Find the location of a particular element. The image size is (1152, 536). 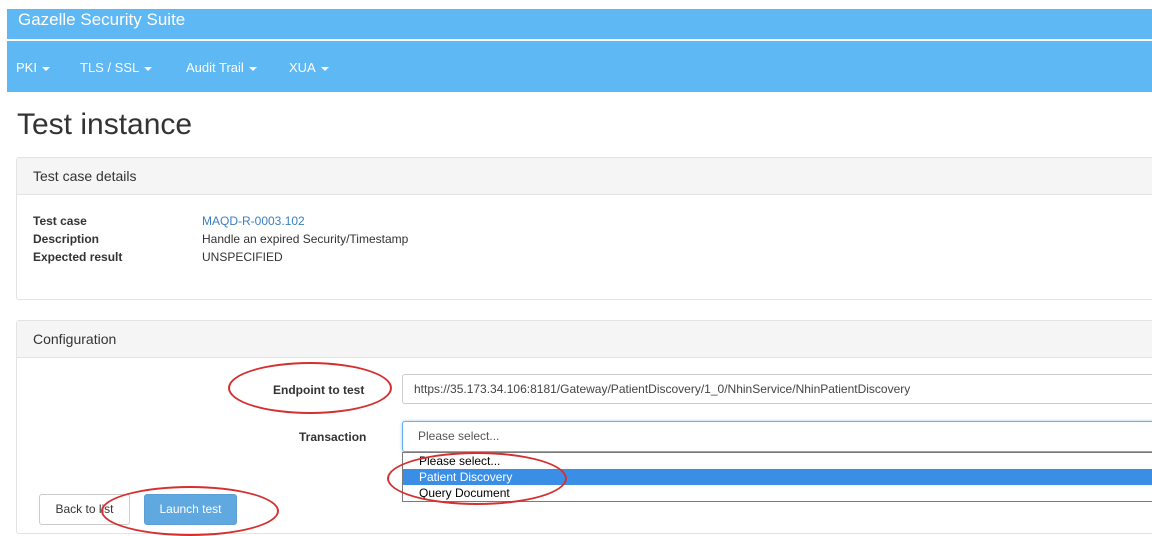

page-title: Test instance is located at coordinates (105, 124).